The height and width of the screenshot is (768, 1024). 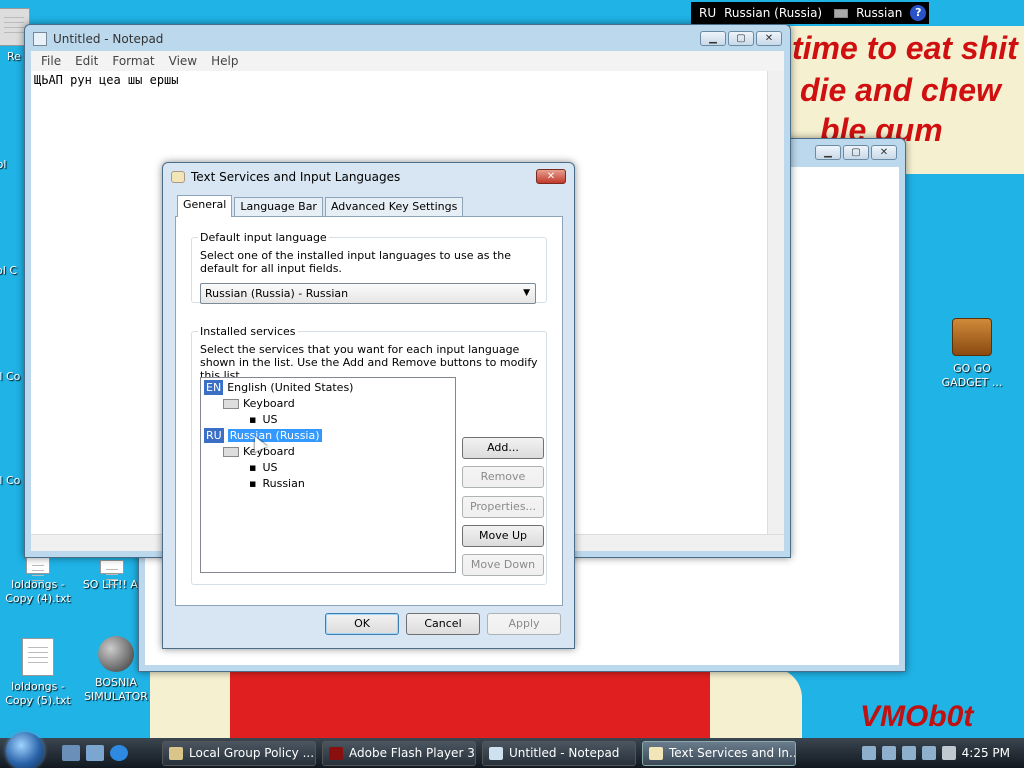 I want to click on tree-item-us-ru: ▪ US, so click(x=263, y=467).